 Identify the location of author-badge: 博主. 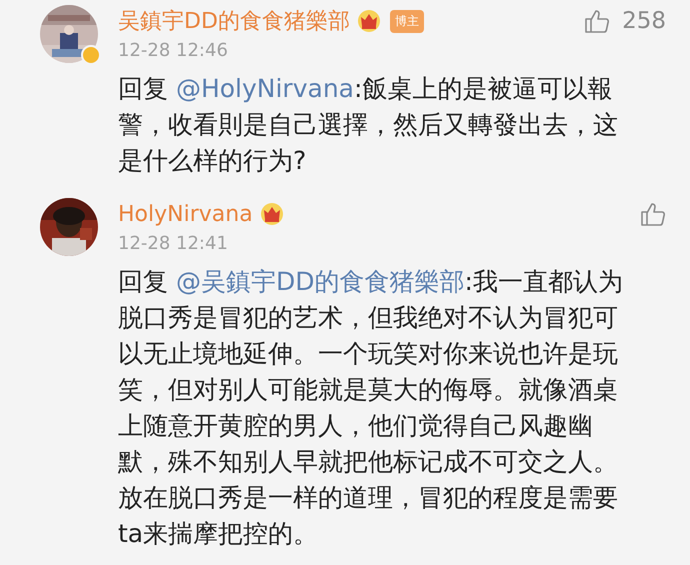
(407, 21).